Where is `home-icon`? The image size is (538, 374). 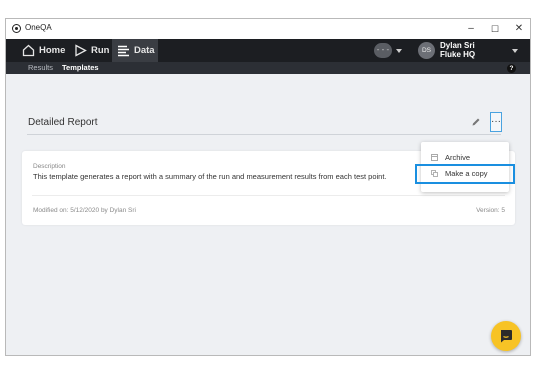 home-icon is located at coordinates (28, 50).